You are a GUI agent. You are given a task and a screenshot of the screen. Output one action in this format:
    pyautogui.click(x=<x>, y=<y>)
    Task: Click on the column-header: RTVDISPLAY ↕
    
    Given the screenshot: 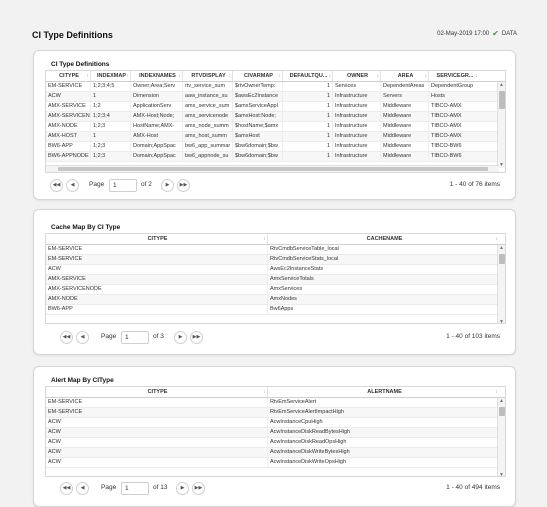 What is the action you would take?
    pyautogui.click(x=208, y=76)
    